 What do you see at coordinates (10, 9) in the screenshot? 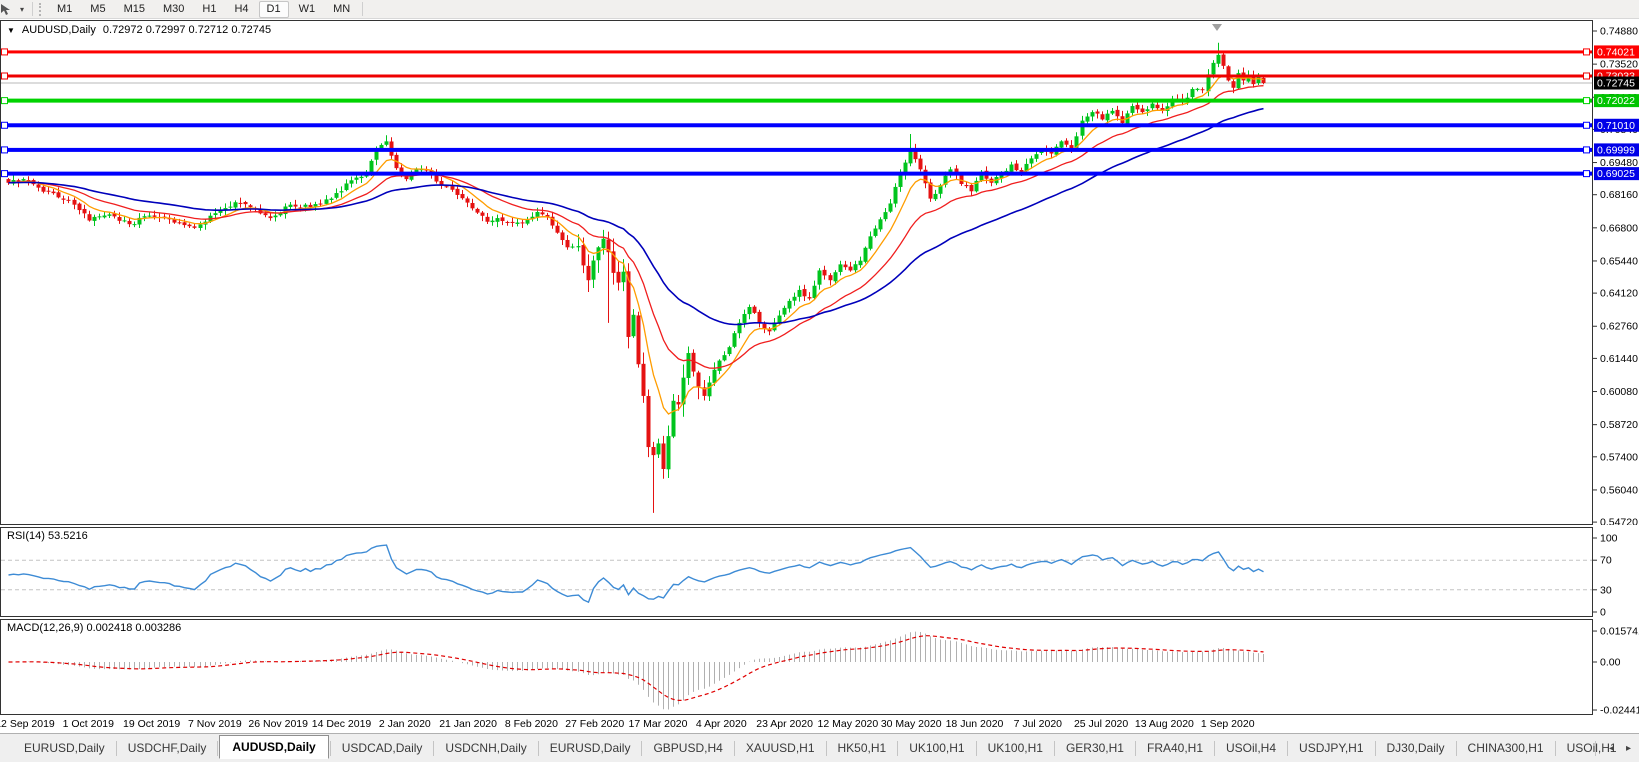
I see `cursor-tool-icon` at bounding box center [10, 9].